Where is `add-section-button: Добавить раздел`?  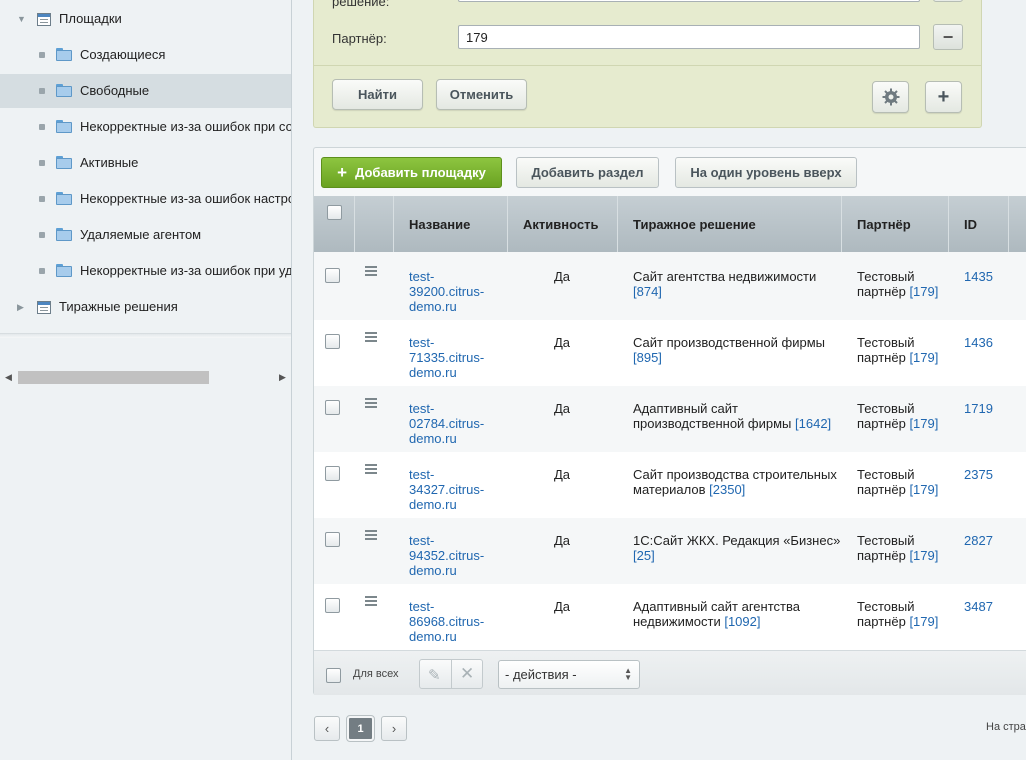
add-section-button: Добавить раздел is located at coordinates (587, 172).